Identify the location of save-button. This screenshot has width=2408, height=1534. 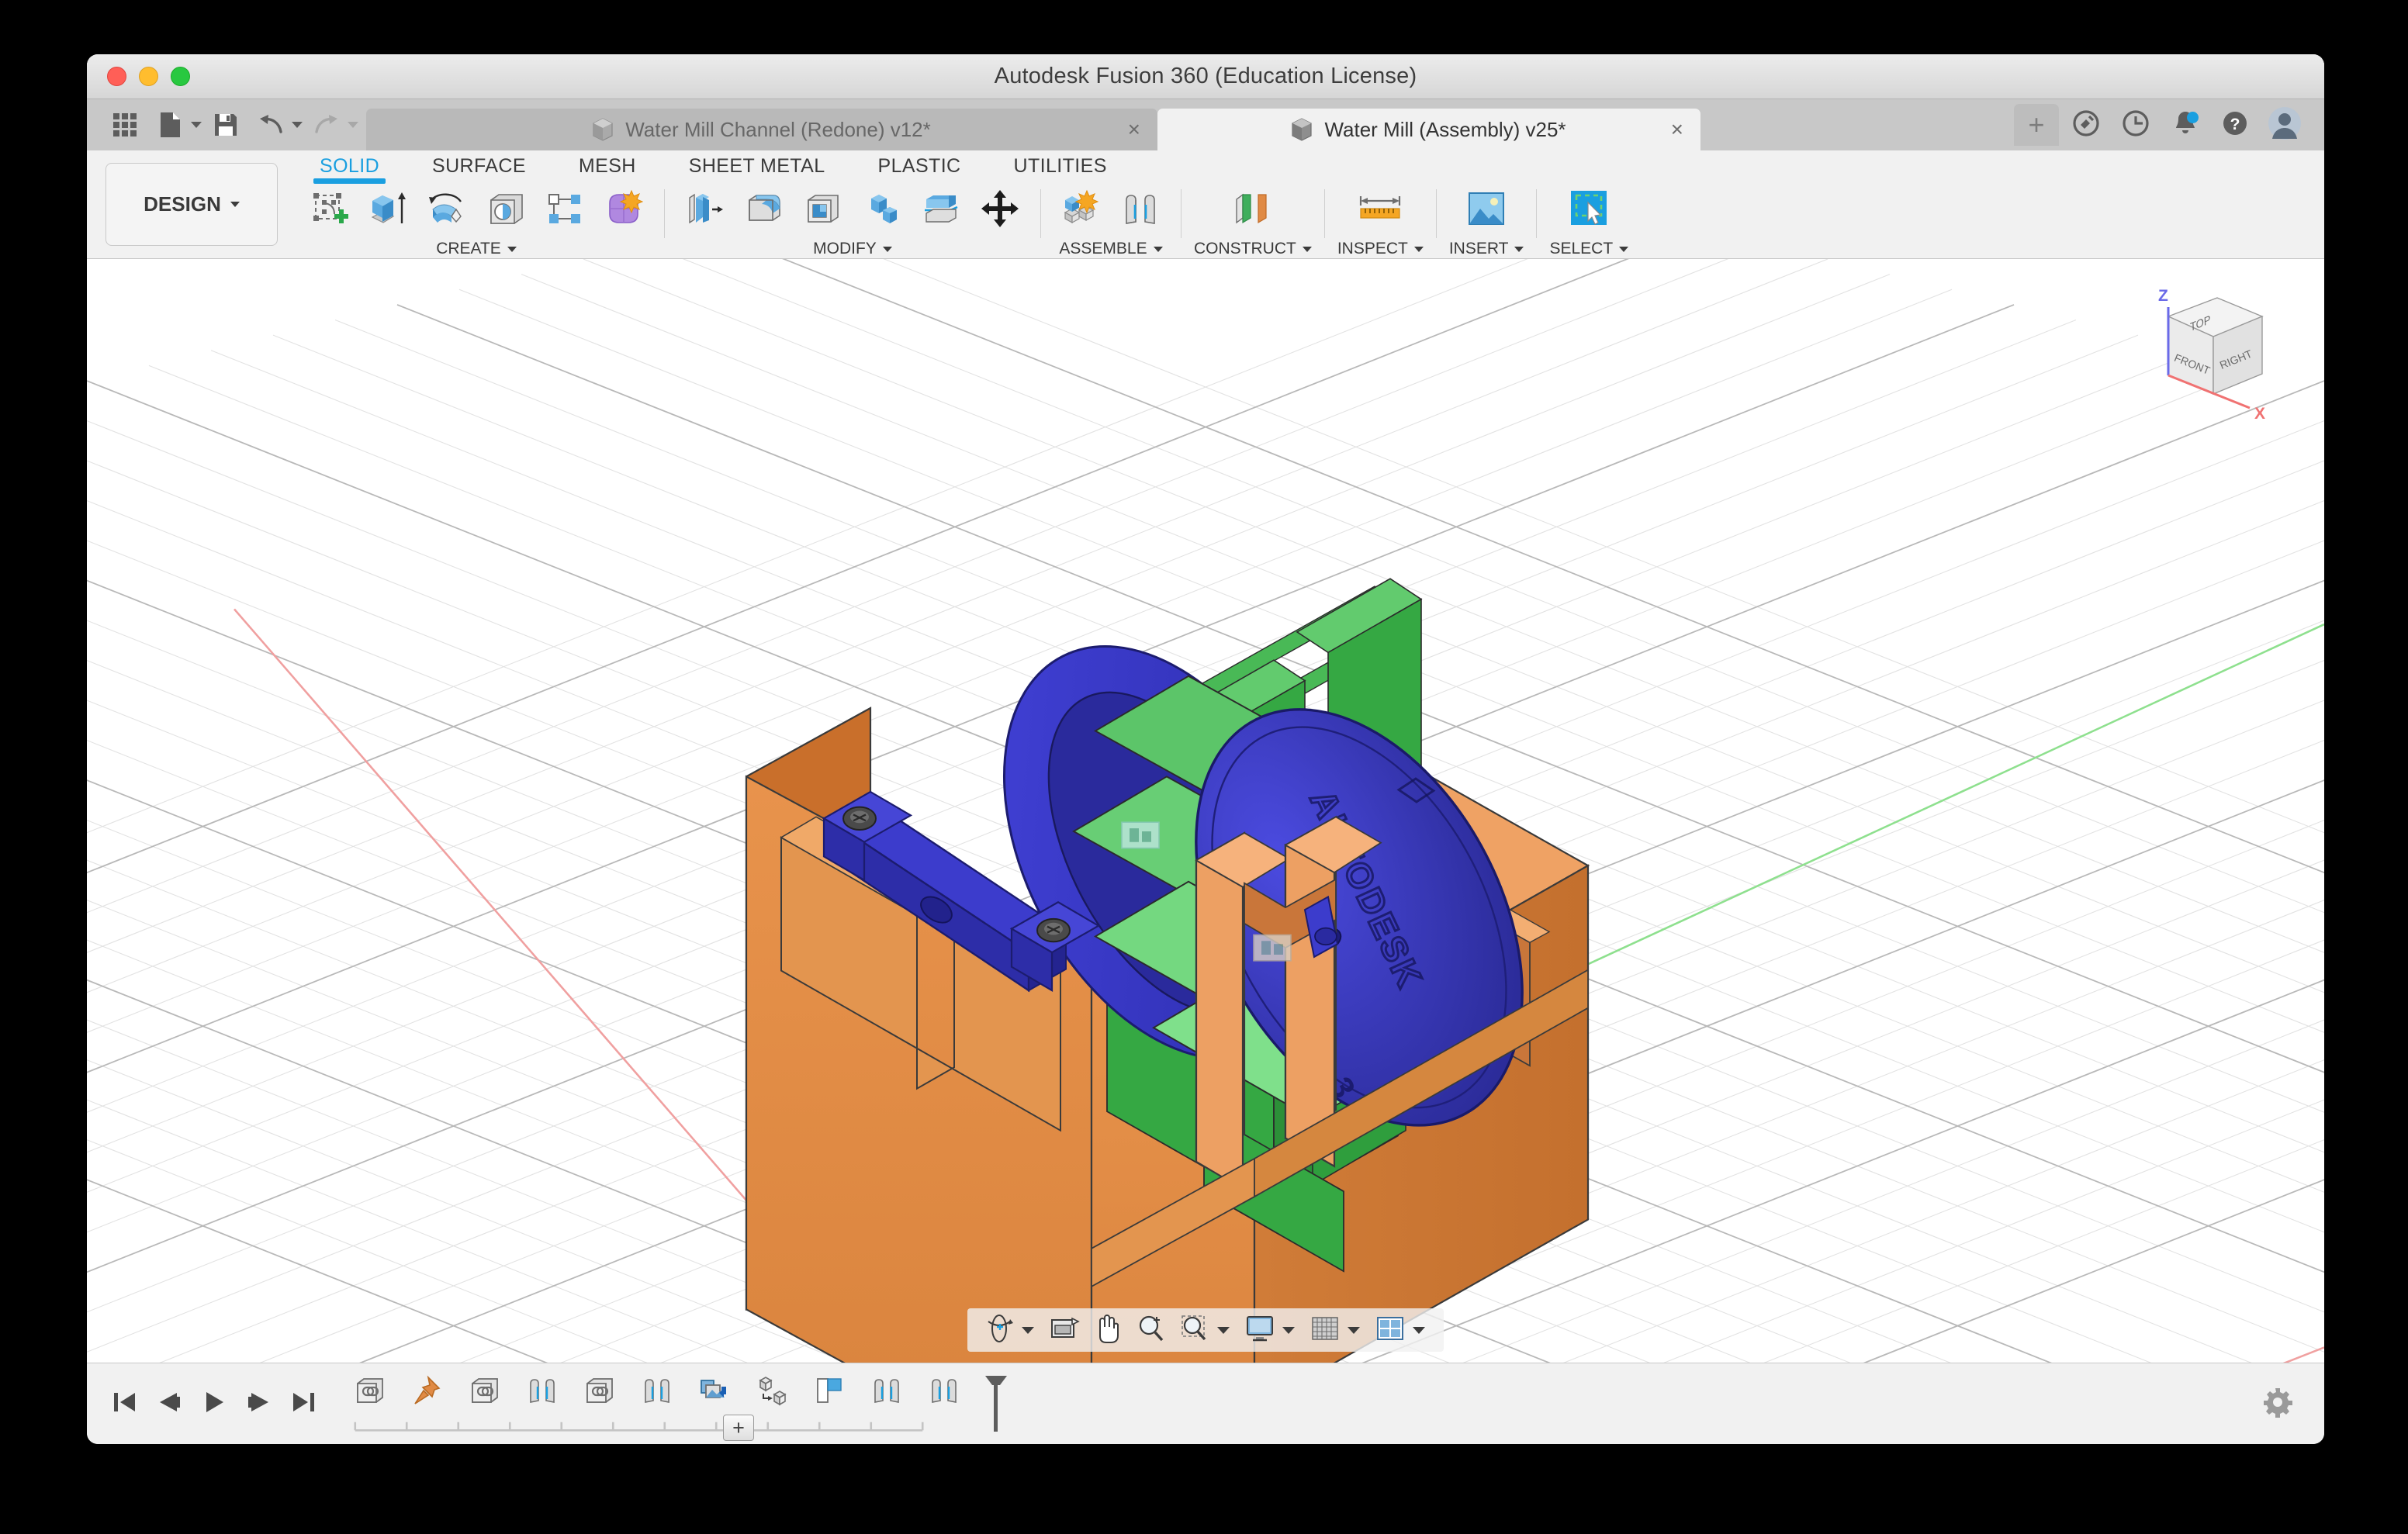
(226, 125).